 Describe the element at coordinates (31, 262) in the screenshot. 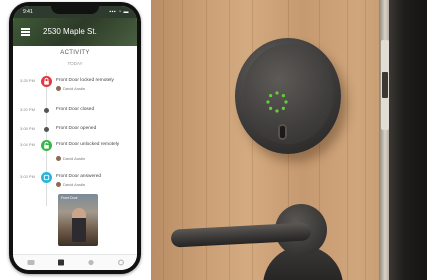

I see `activity-tab-icon` at that location.